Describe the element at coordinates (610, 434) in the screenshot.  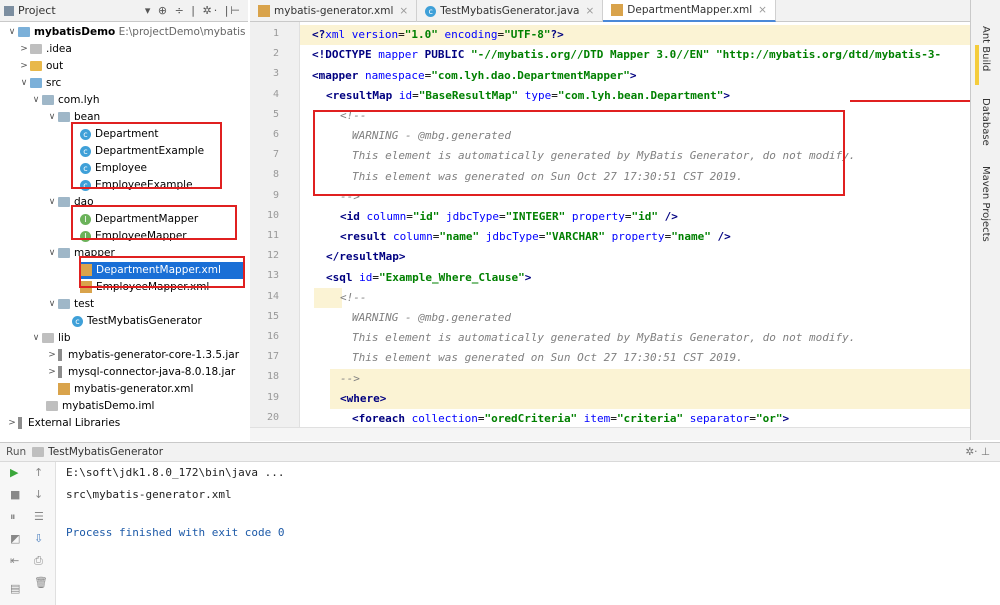
I see `editor-horizontal-scrollbar` at that location.